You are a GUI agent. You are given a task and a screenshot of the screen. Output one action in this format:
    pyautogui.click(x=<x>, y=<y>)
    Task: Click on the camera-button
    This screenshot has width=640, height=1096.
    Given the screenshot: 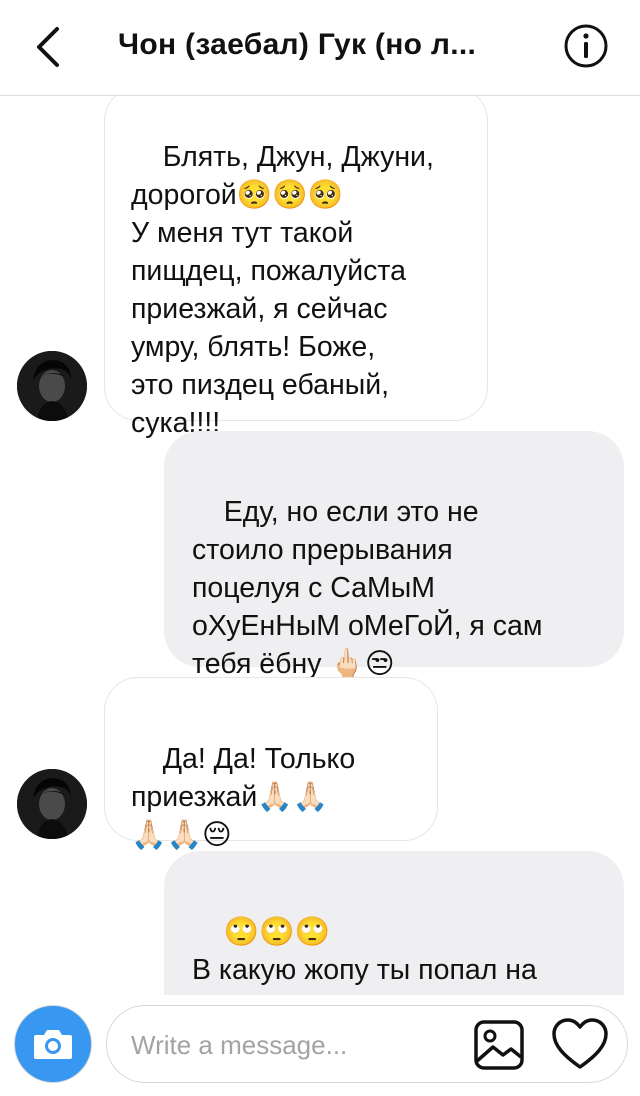 What is the action you would take?
    pyautogui.click(x=53, y=1044)
    